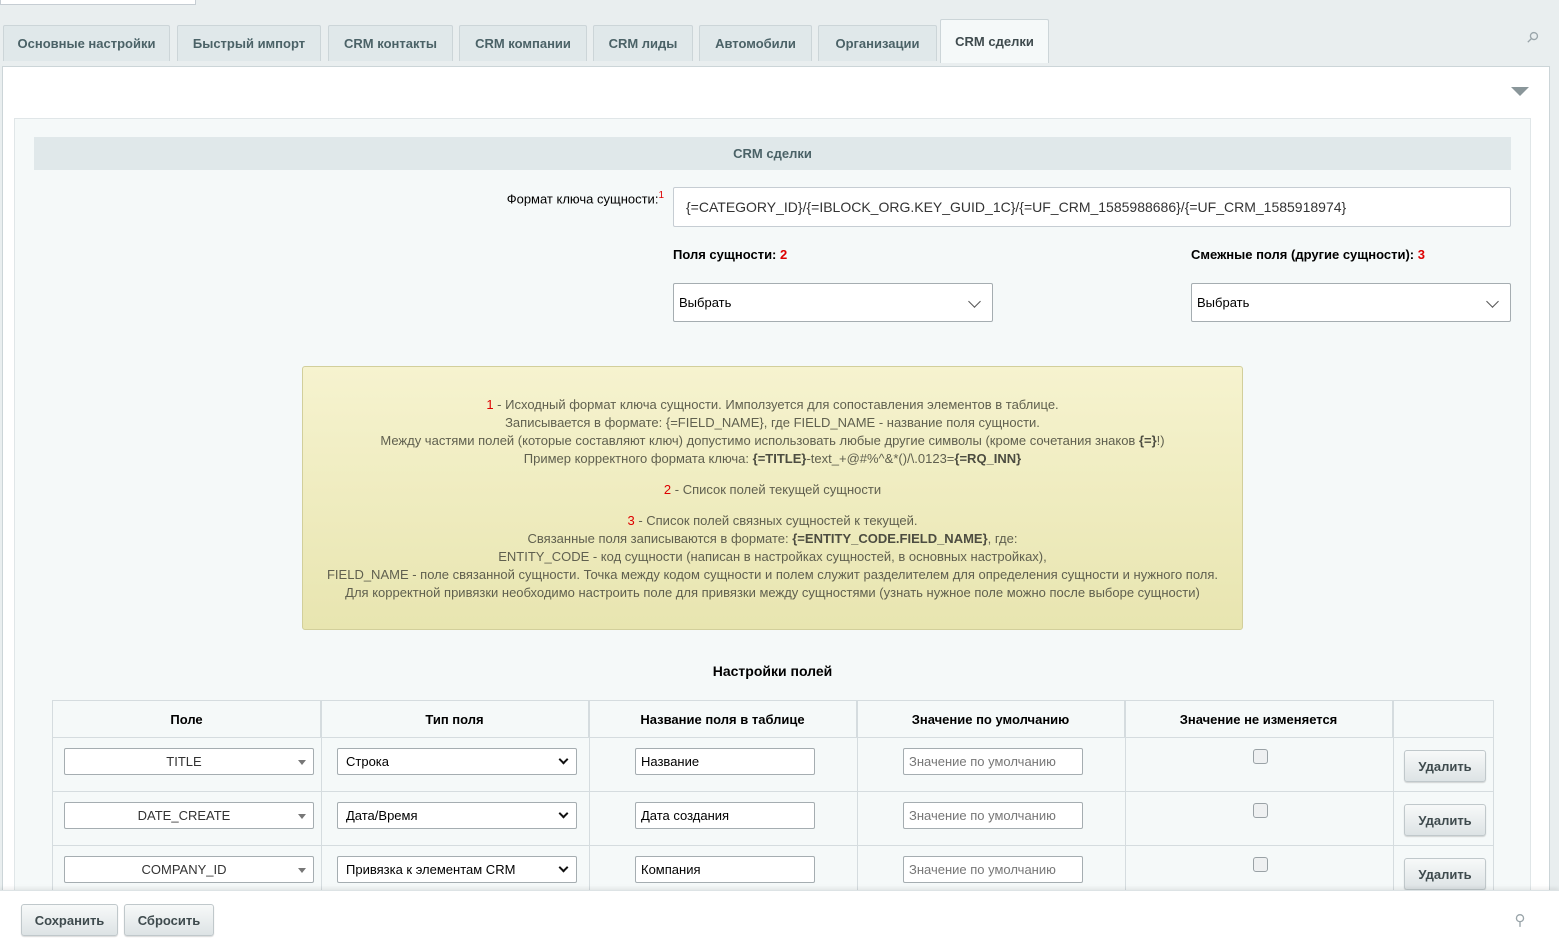 This screenshot has height=946, width=1559. I want to click on type-select: Дата/Время, so click(457, 815).